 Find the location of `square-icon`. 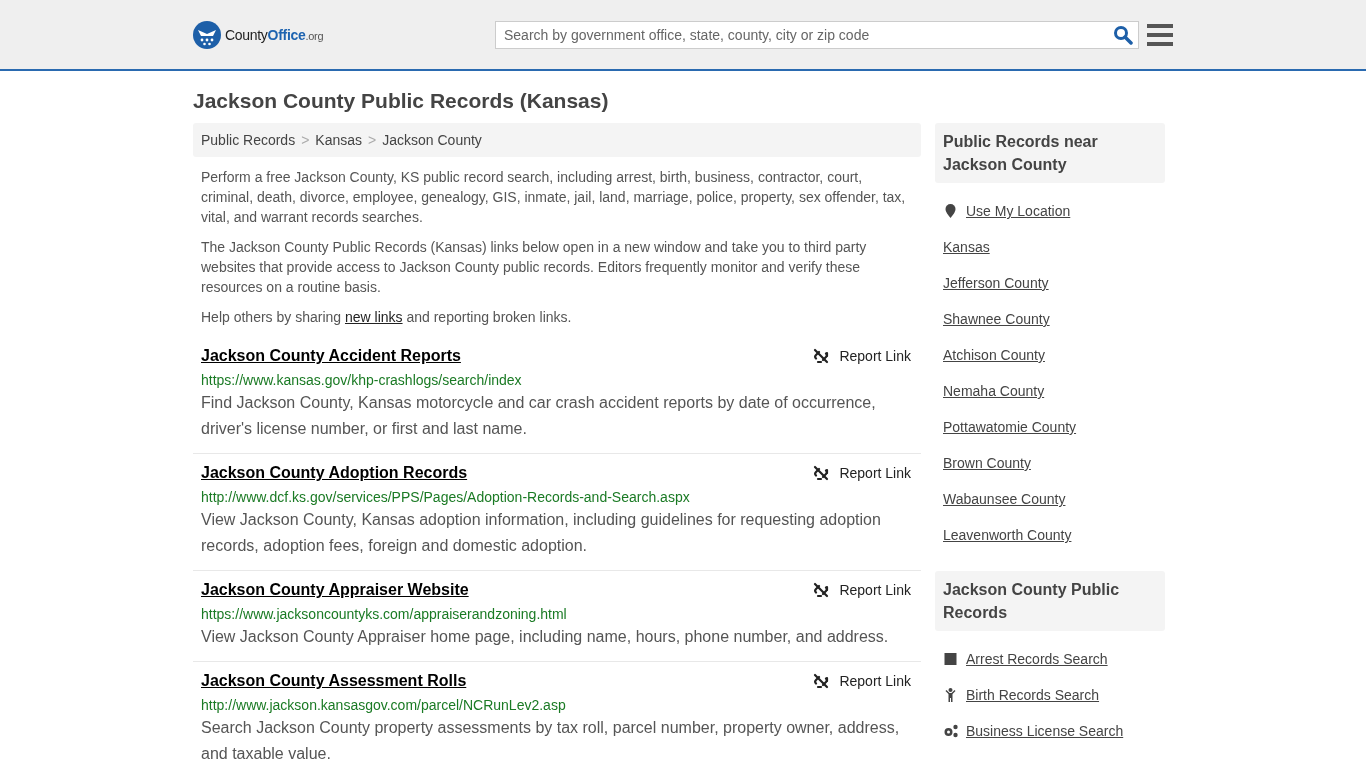

square-icon is located at coordinates (950, 659).